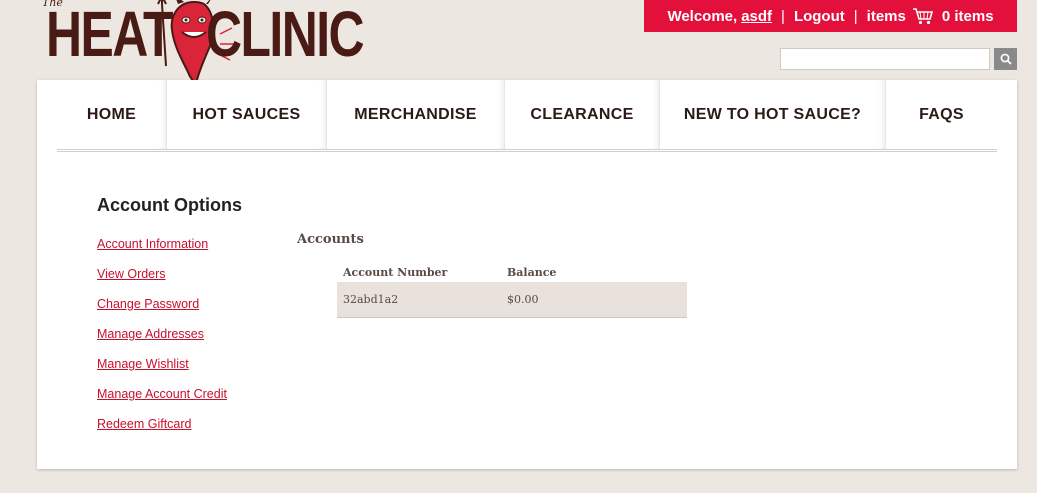 The height and width of the screenshot is (493, 1037). What do you see at coordinates (885, 59) in the screenshot?
I see `search-input` at bounding box center [885, 59].